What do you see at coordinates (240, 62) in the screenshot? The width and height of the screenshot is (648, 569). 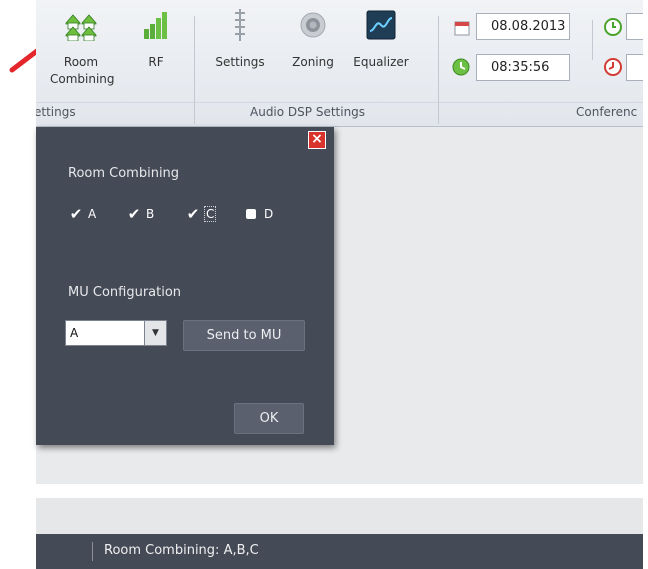 I see `settings-label: Settings` at bounding box center [240, 62].